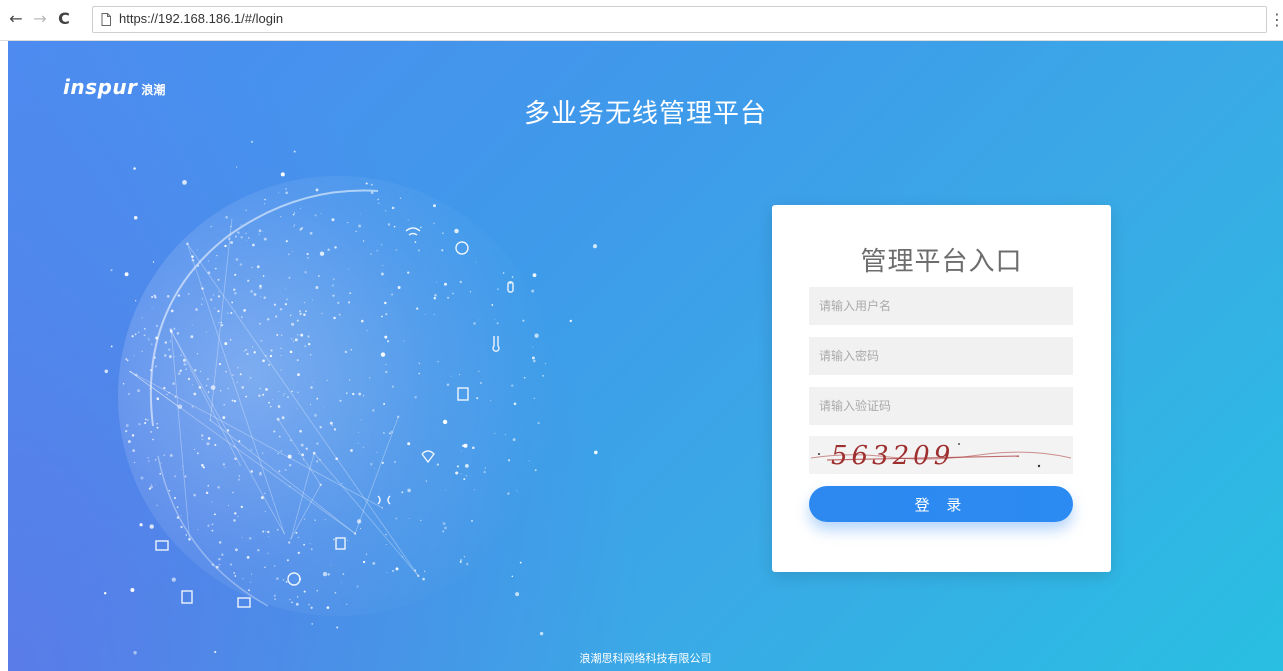 The width and height of the screenshot is (1283, 671). Describe the element at coordinates (162, 545) in the screenshot. I see `laptop-icon` at that location.